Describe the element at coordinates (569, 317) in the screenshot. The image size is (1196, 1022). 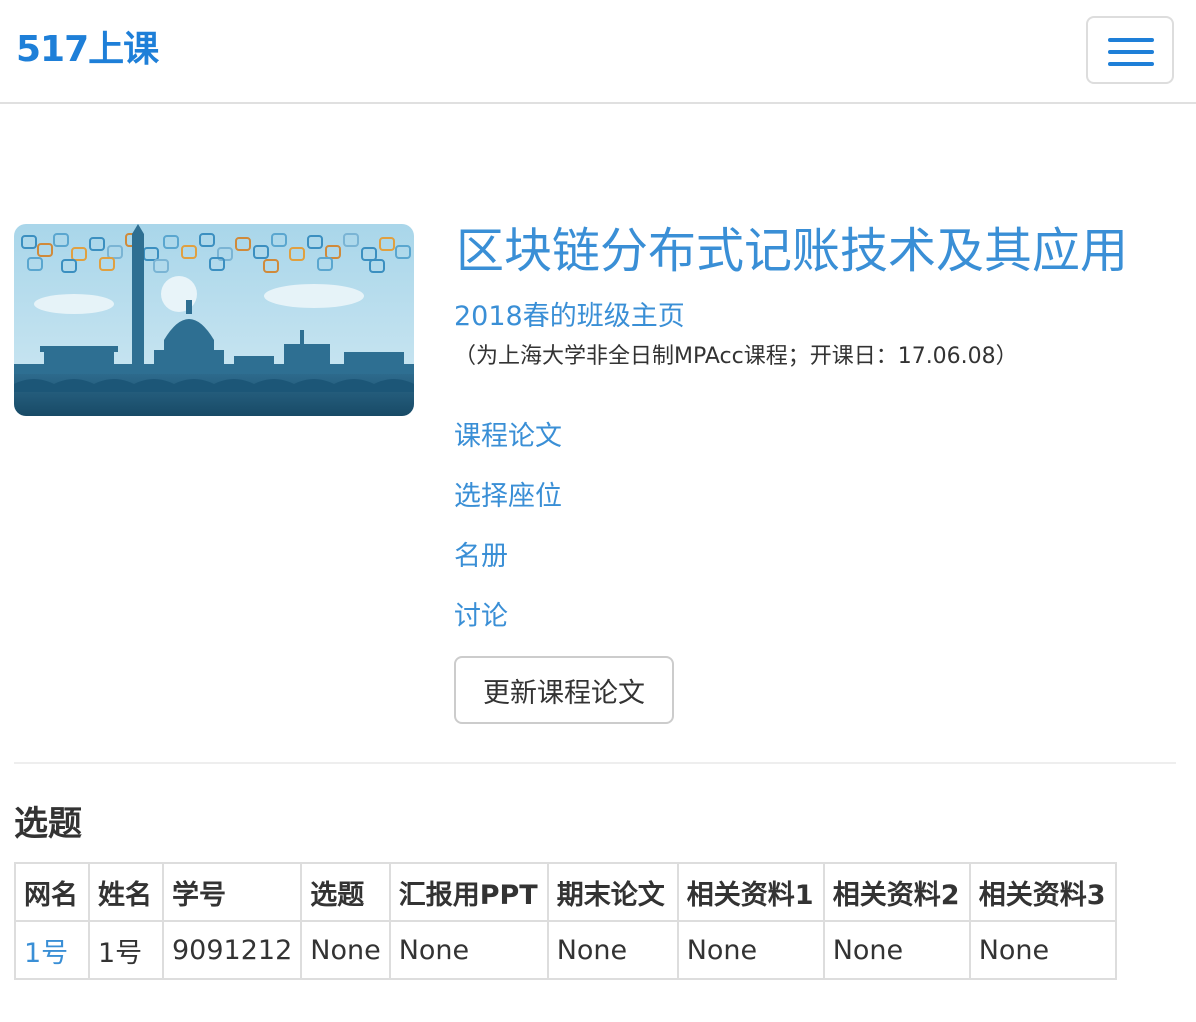
I see `semester-homepage-link: 2018春的班级主页` at that location.